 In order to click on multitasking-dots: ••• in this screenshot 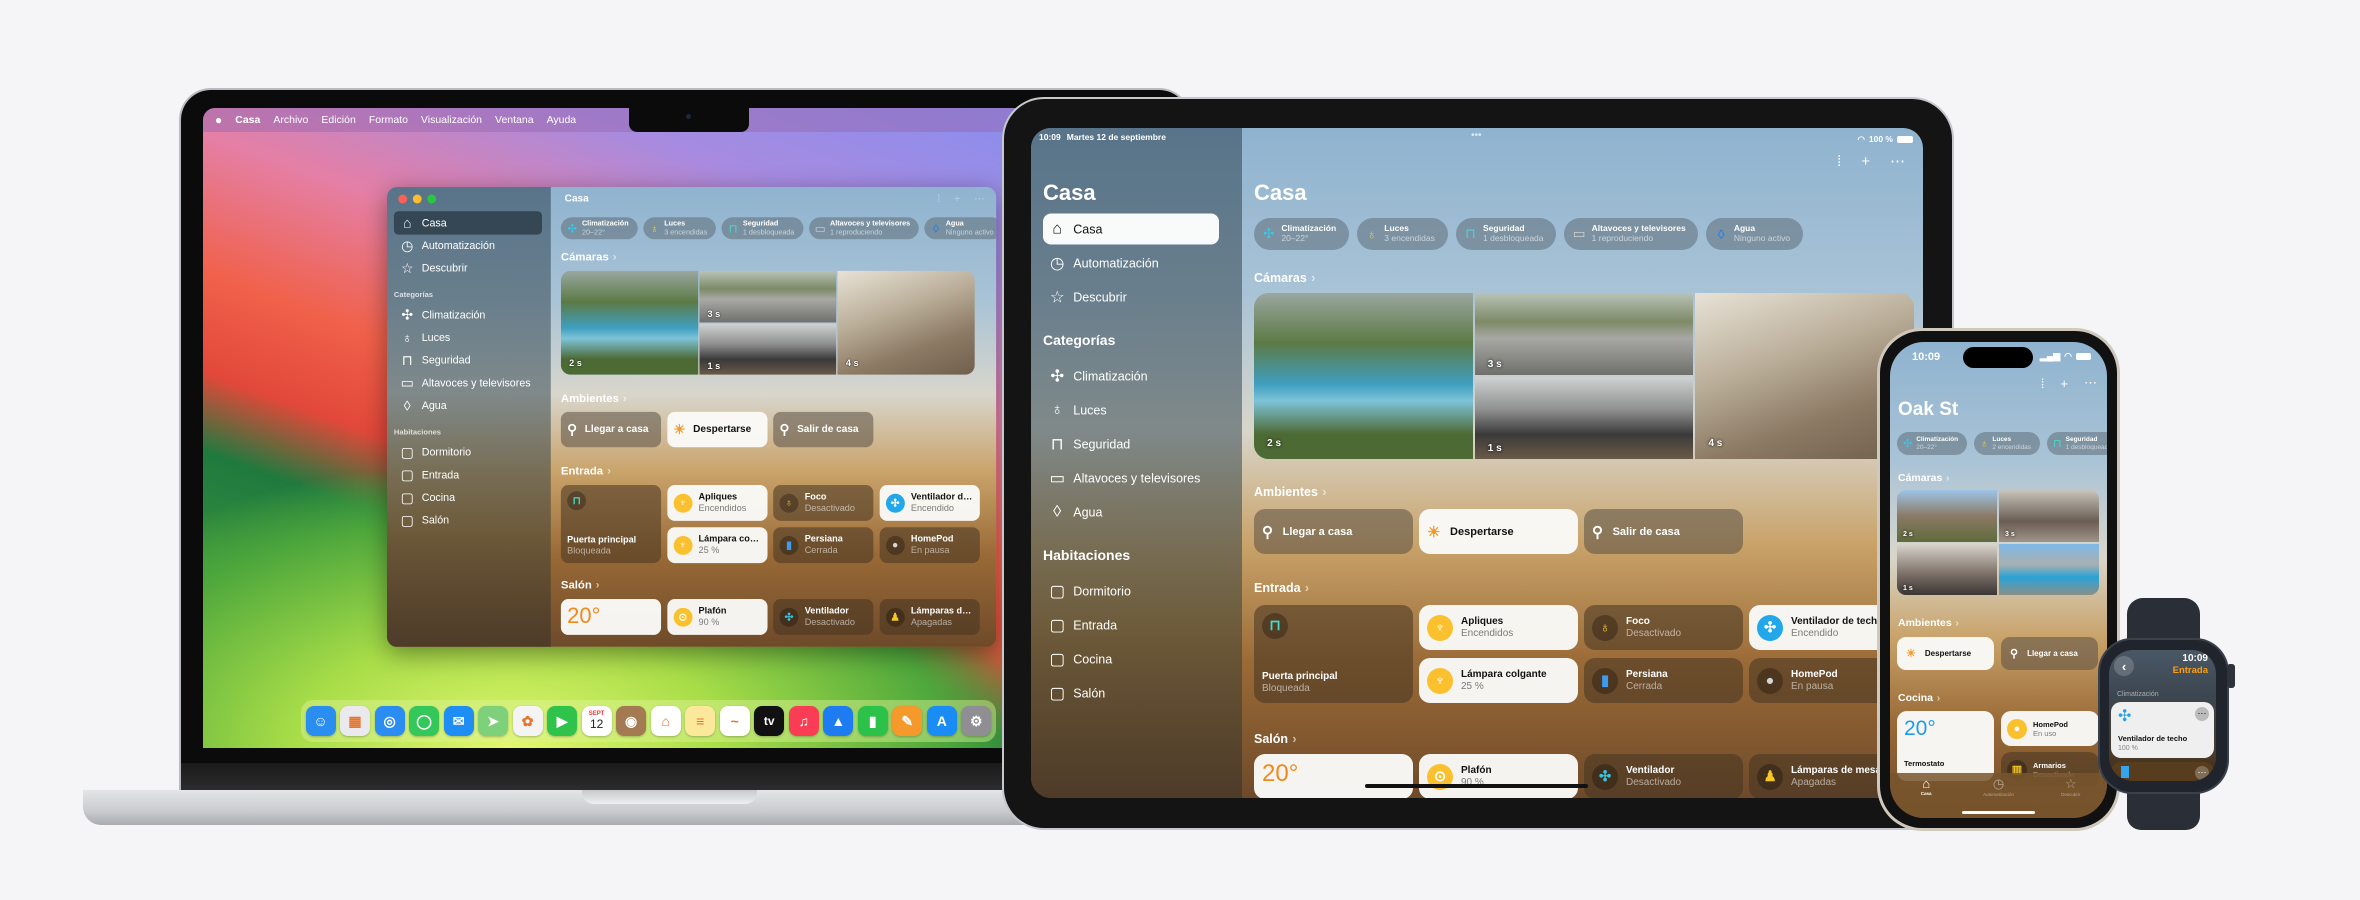, I will do `click(1476, 135)`.